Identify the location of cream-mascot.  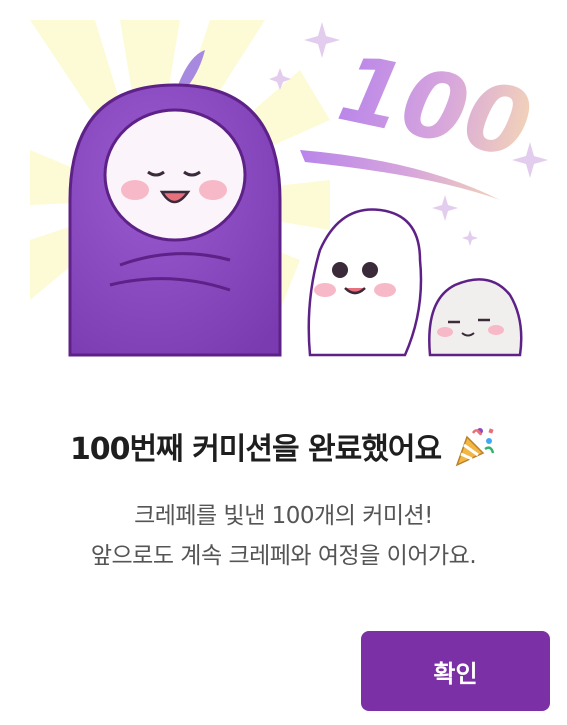
(365, 282).